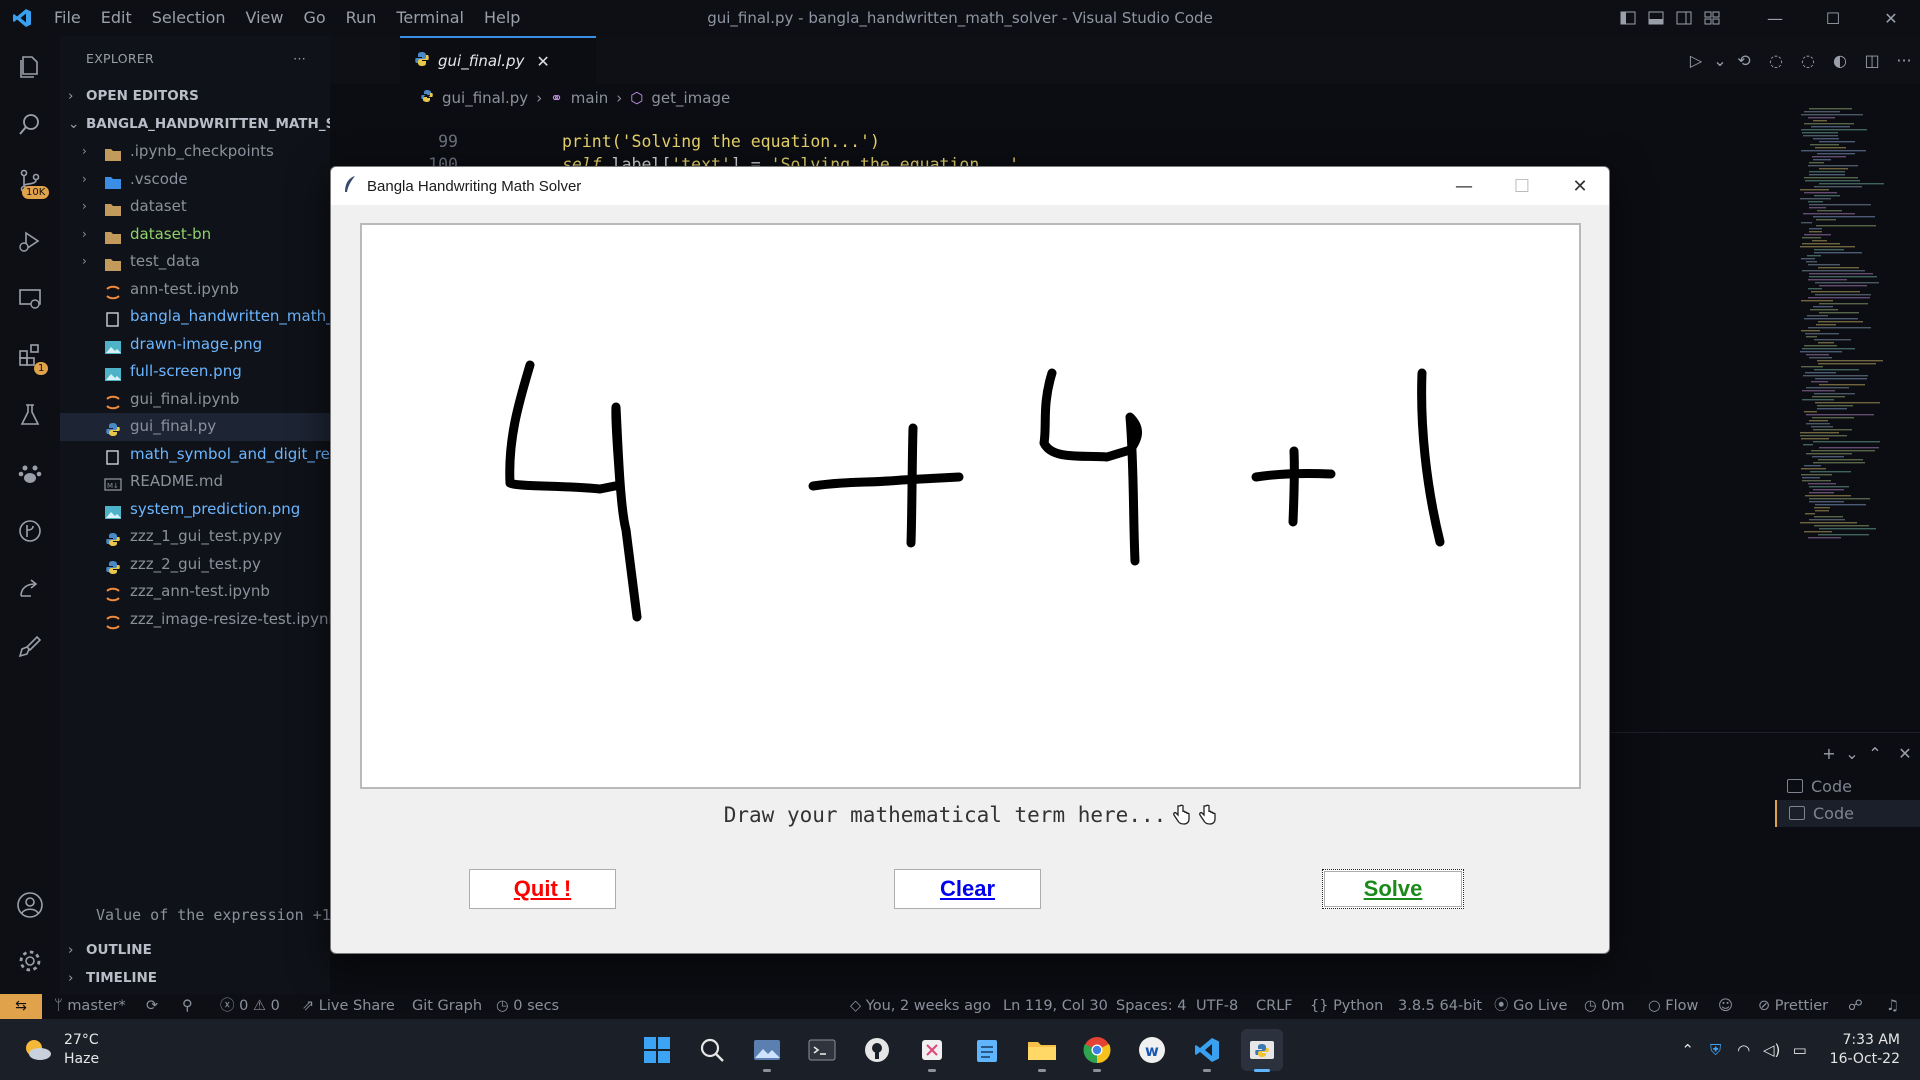 Image resolution: width=1920 pixels, height=1080 pixels. I want to click on snipping-tool-icon, so click(932, 1050).